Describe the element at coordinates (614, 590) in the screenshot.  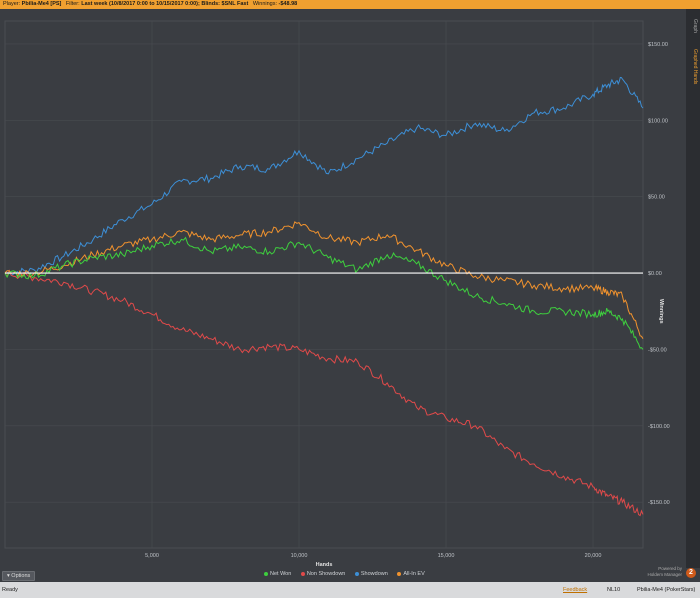
I see `stake-indicator: NL10` at that location.